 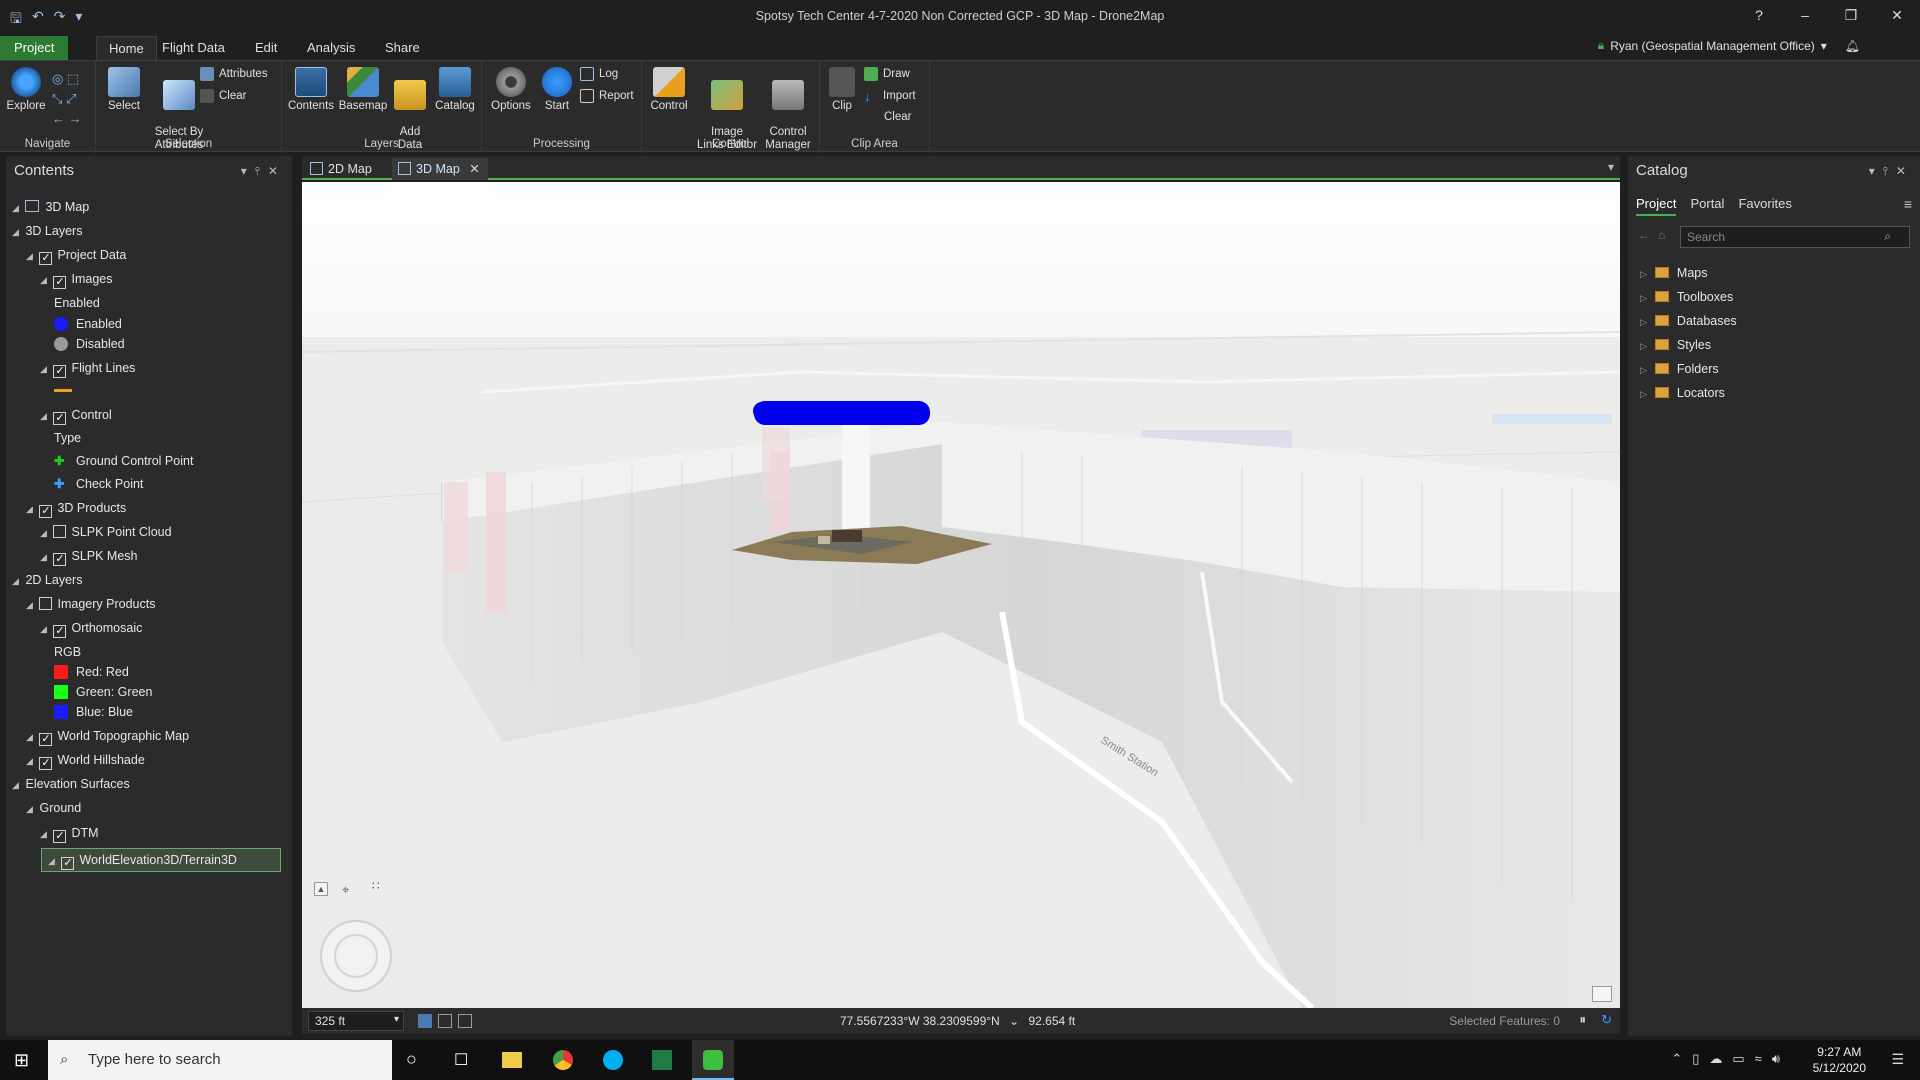 What do you see at coordinates (1805, 15) in the screenshot?
I see `minimize-button: –` at bounding box center [1805, 15].